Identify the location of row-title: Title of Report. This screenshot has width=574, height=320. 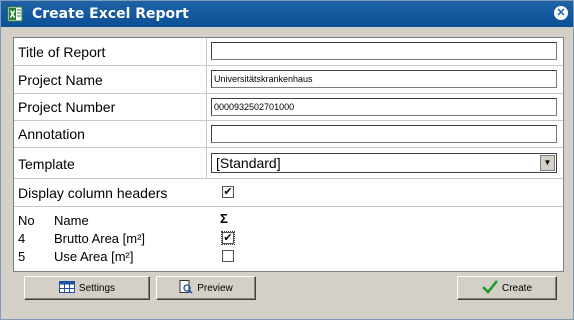
(288, 52).